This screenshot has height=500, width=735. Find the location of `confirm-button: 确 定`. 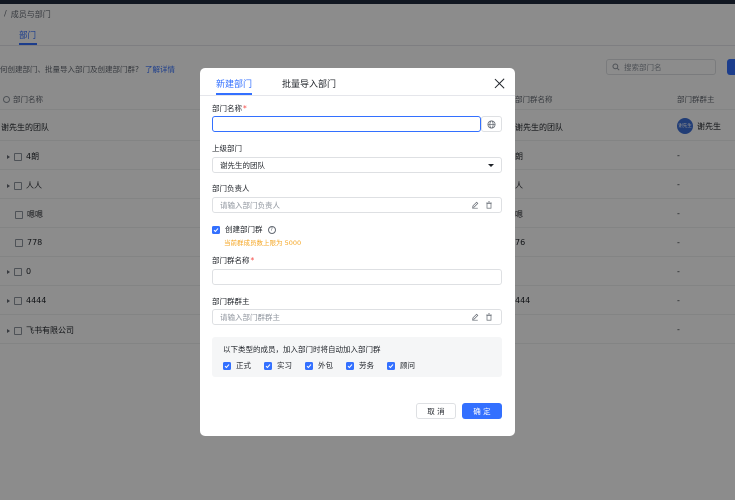

confirm-button: 确 定 is located at coordinates (482, 411).